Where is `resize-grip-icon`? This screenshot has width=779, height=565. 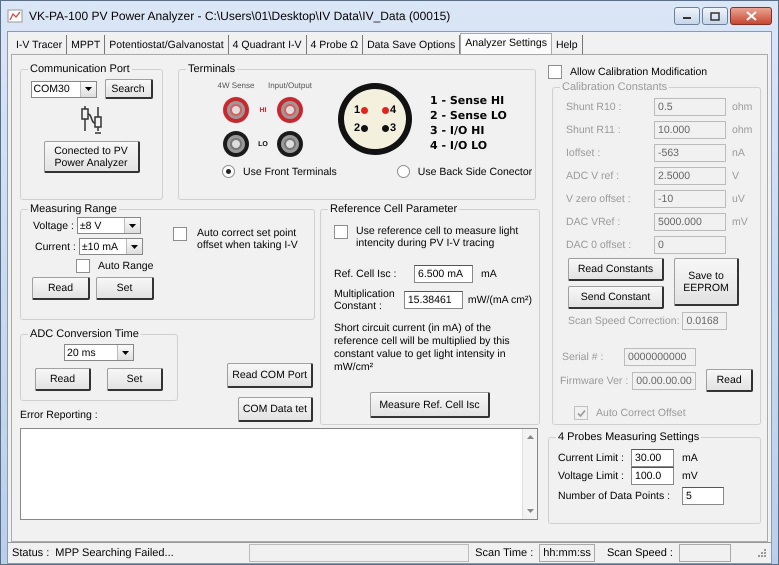 resize-grip-icon is located at coordinates (762, 553).